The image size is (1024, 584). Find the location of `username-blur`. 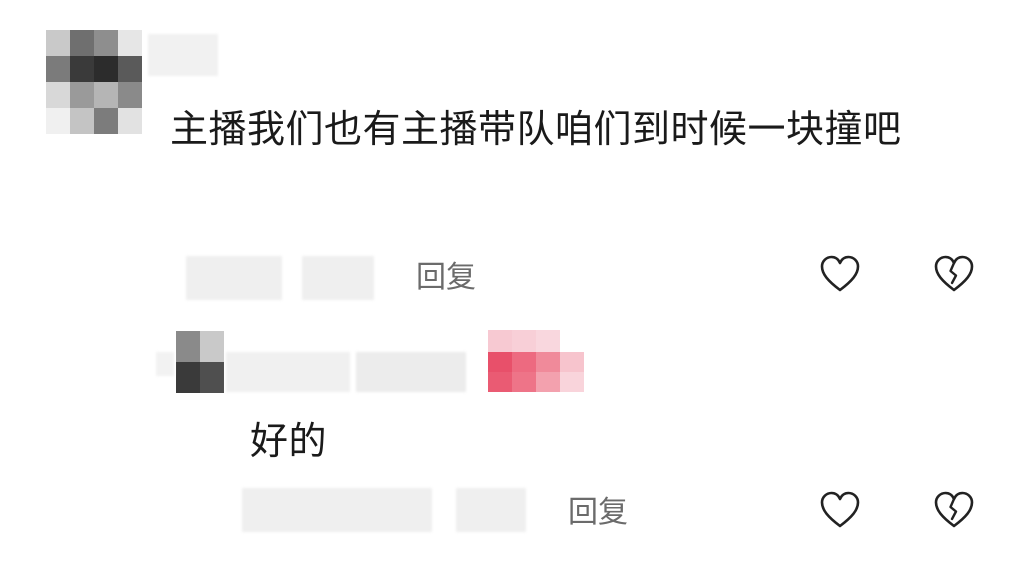

username-blur is located at coordinates (183, 55).